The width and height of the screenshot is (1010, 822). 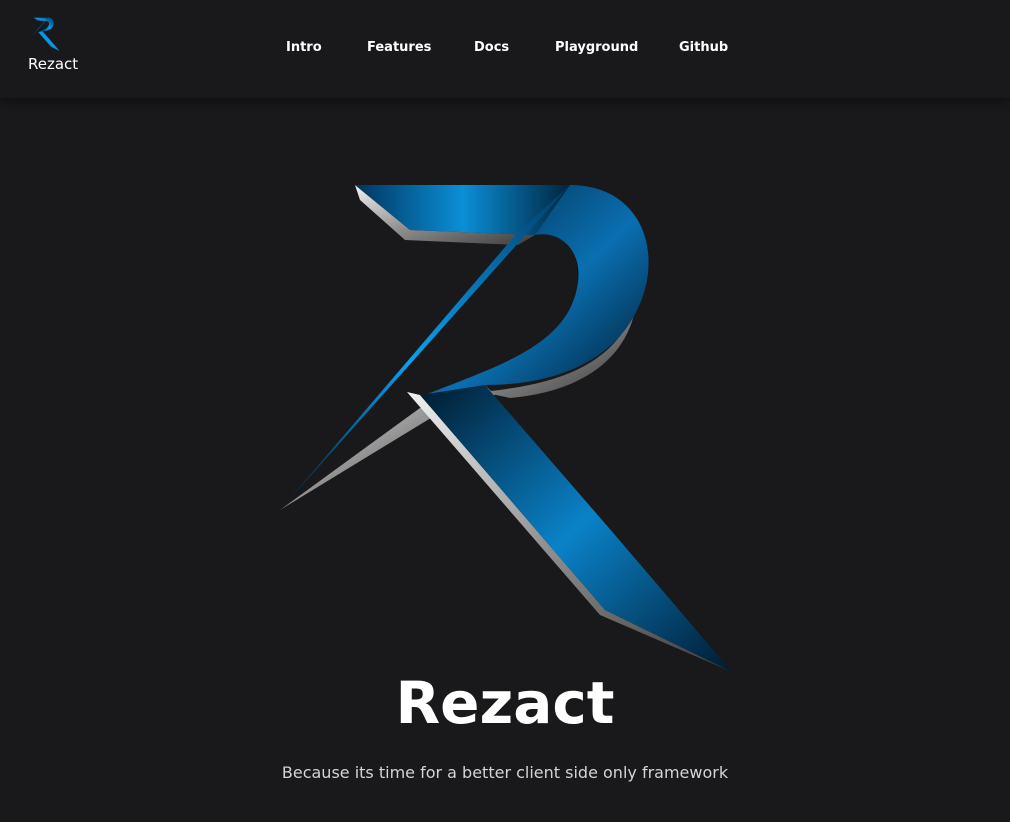 What do you see at coordinates (44, 34) in the screenshot?
I see `rezact-logo-icon` at bounding box center [44, 34].